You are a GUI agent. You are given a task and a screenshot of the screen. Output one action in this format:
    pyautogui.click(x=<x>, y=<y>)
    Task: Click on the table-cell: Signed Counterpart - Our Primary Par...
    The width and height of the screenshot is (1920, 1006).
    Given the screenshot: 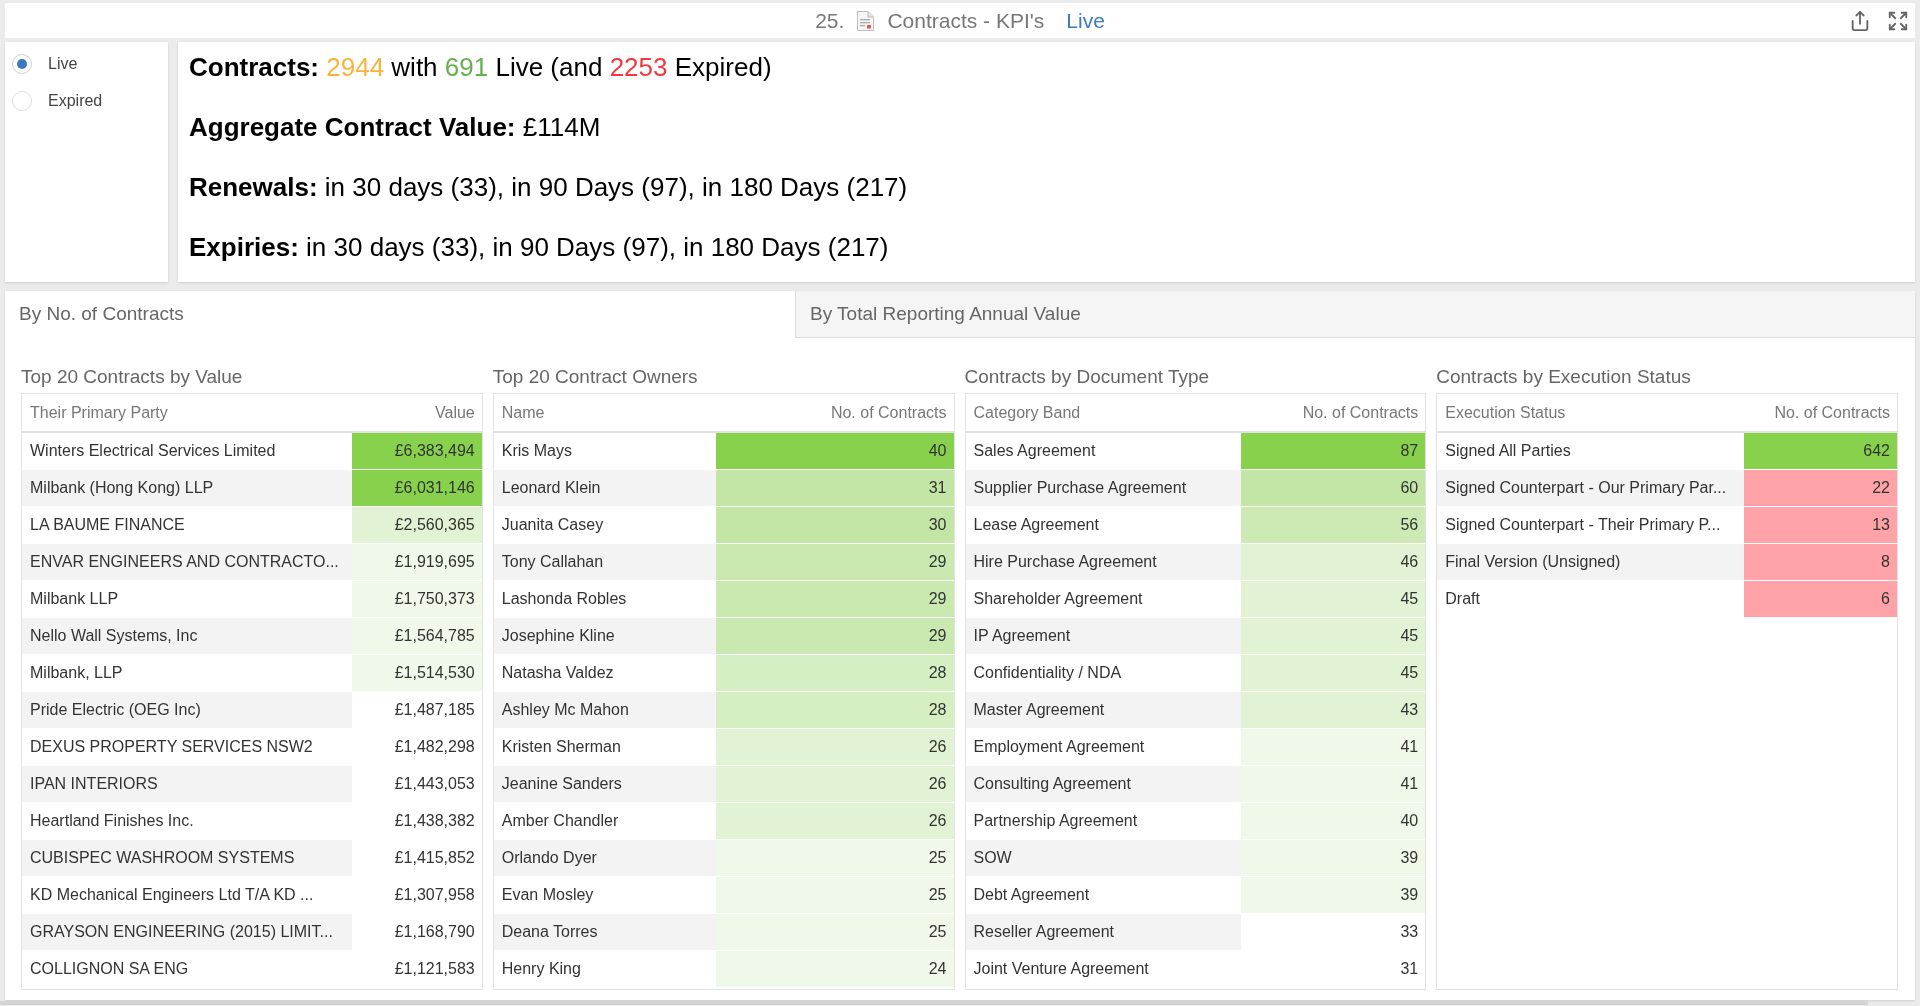 What is the action you would take?
    pyautogui.click(x=1591, y=488)
    